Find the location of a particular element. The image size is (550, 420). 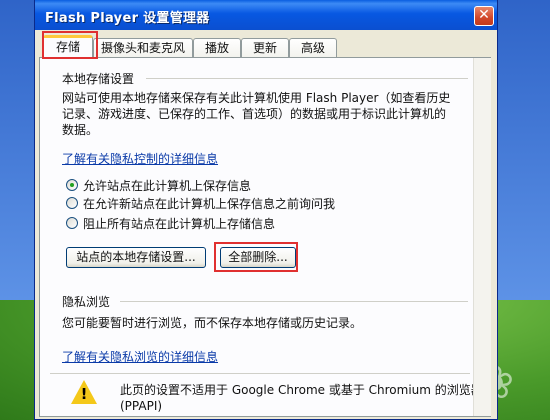

radio-allow: 允许站点在此计算机上保存信息 is located at coordinates (216, 185).